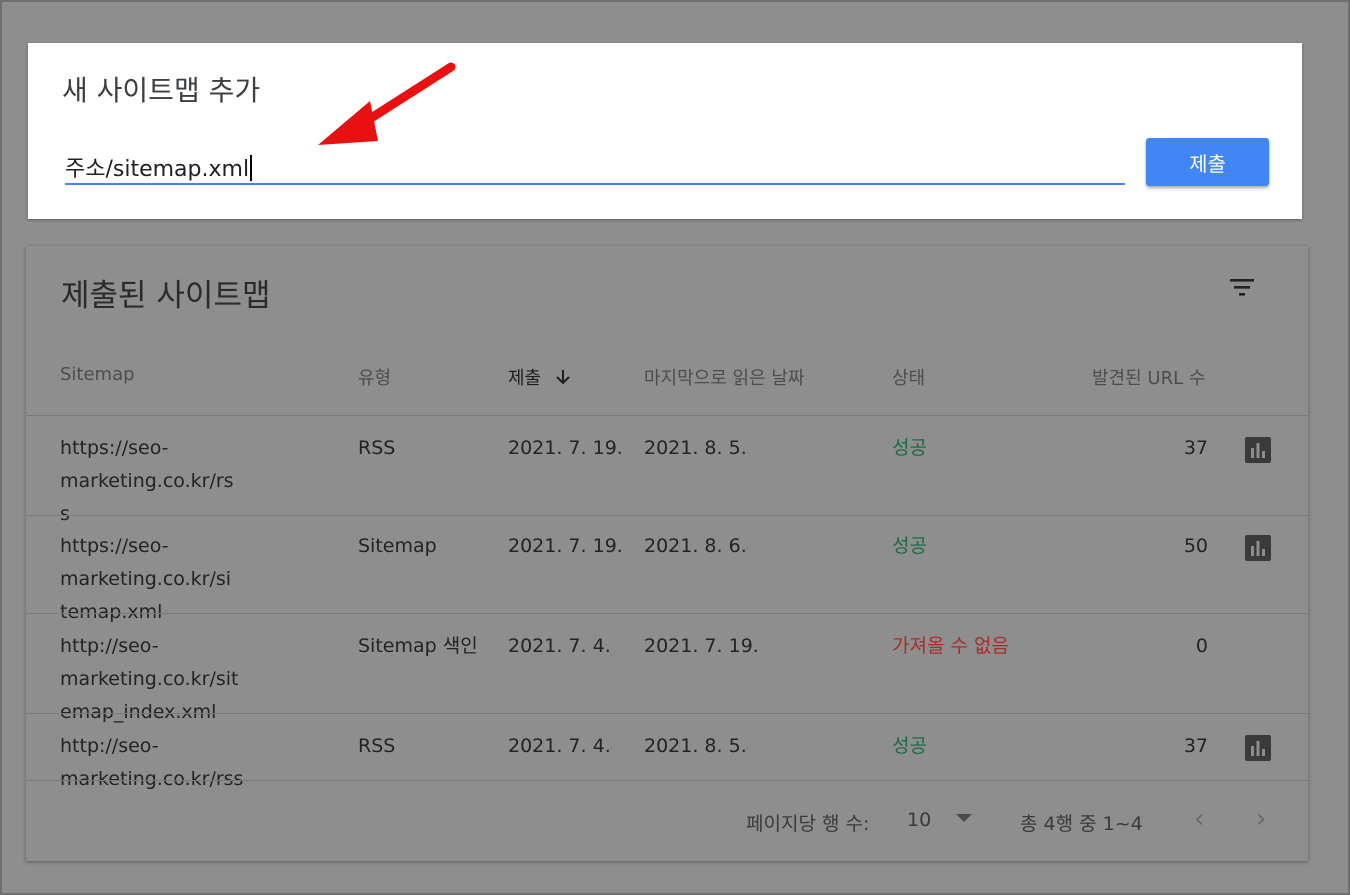 The height and width of the screenshot is (895, 1350). Describe the element at coordinates (1195, 546) in the screenshot. I see `url-count-cell: 50` at that location.